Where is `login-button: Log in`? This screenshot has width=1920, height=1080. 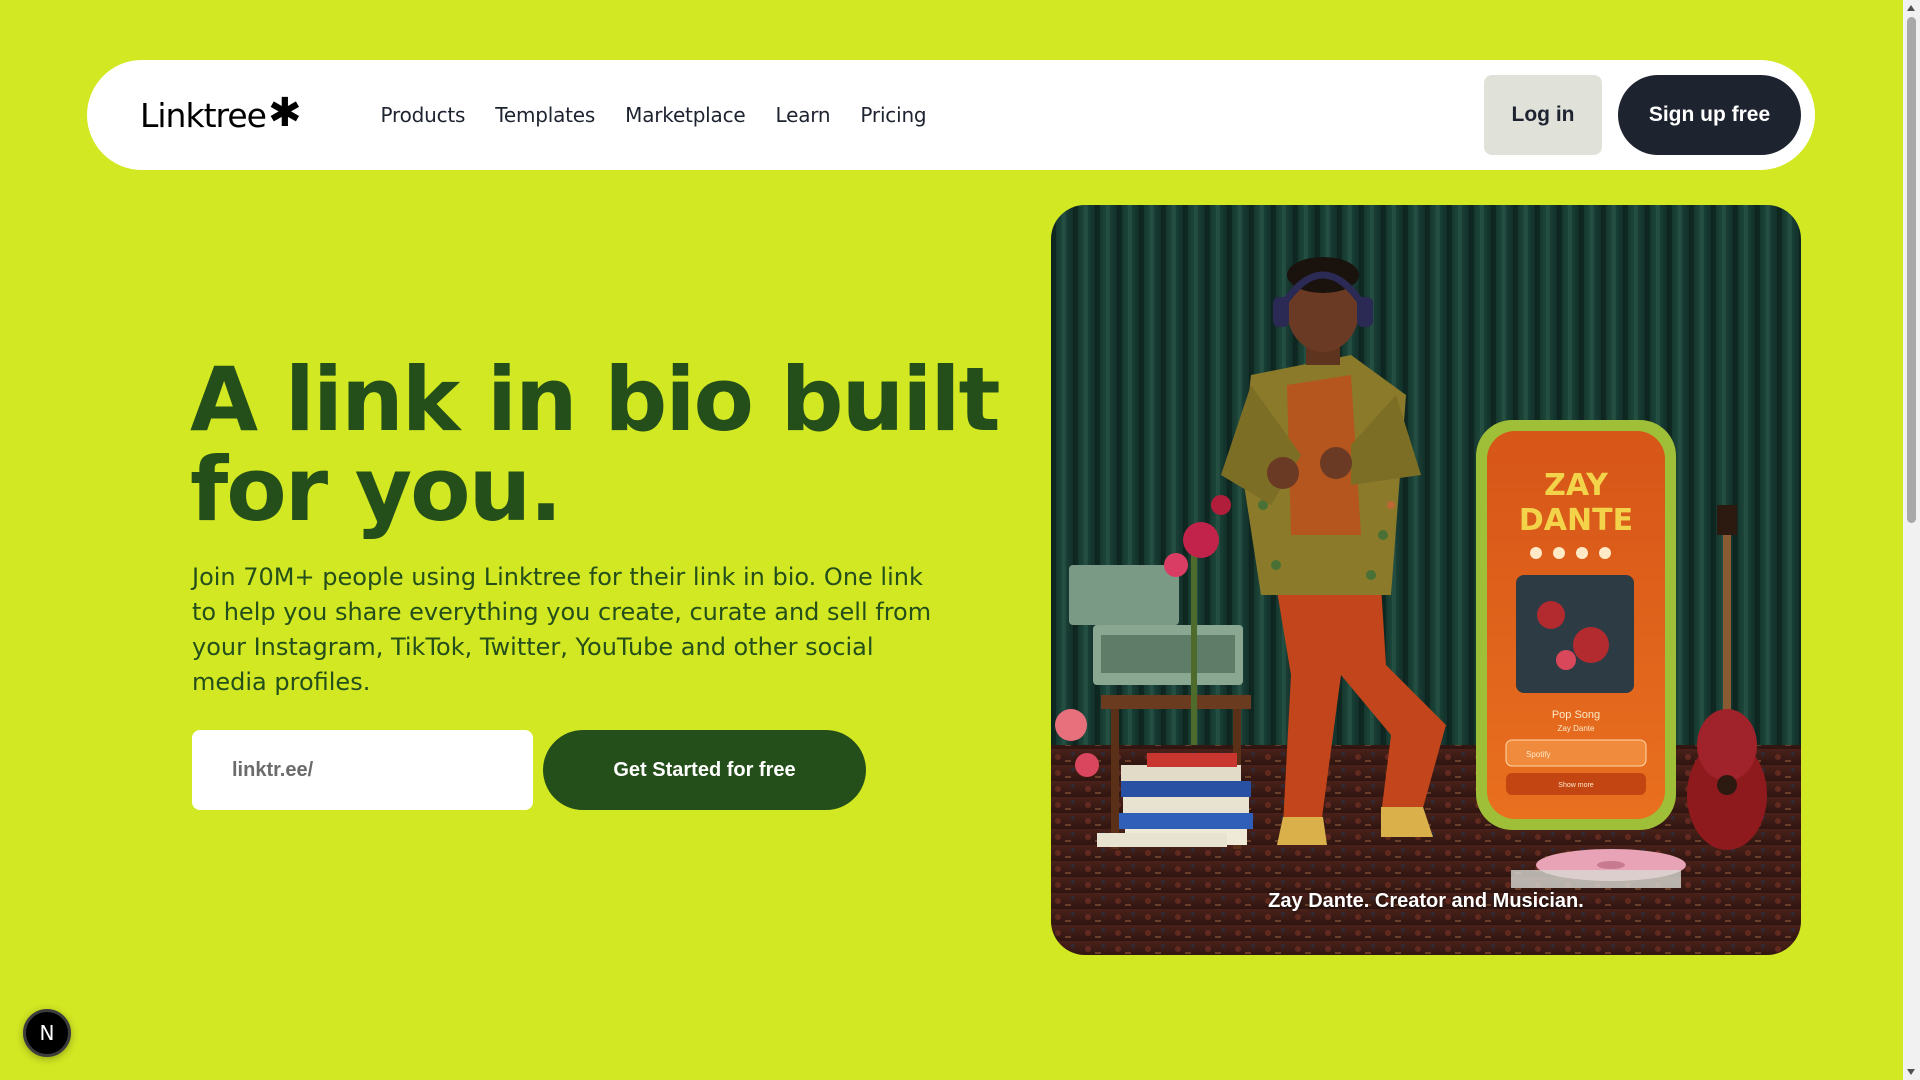 login-button: Log in is located at coordinates (1543, 115).